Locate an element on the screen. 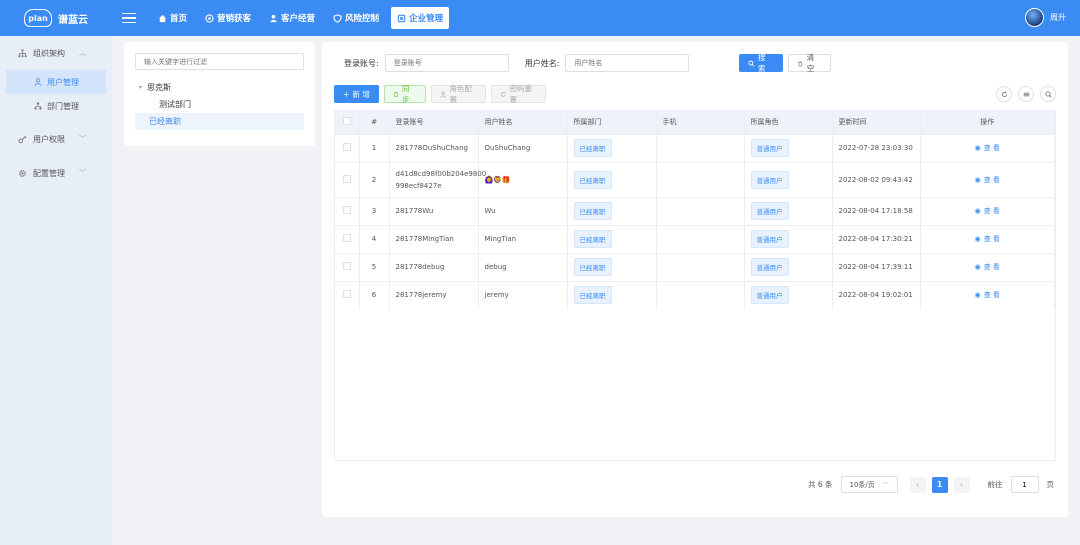  pagination: 共 6 条 10条/页 ﹀ ‹ 1 › 前往 页 is located at coordinates (931, 484).